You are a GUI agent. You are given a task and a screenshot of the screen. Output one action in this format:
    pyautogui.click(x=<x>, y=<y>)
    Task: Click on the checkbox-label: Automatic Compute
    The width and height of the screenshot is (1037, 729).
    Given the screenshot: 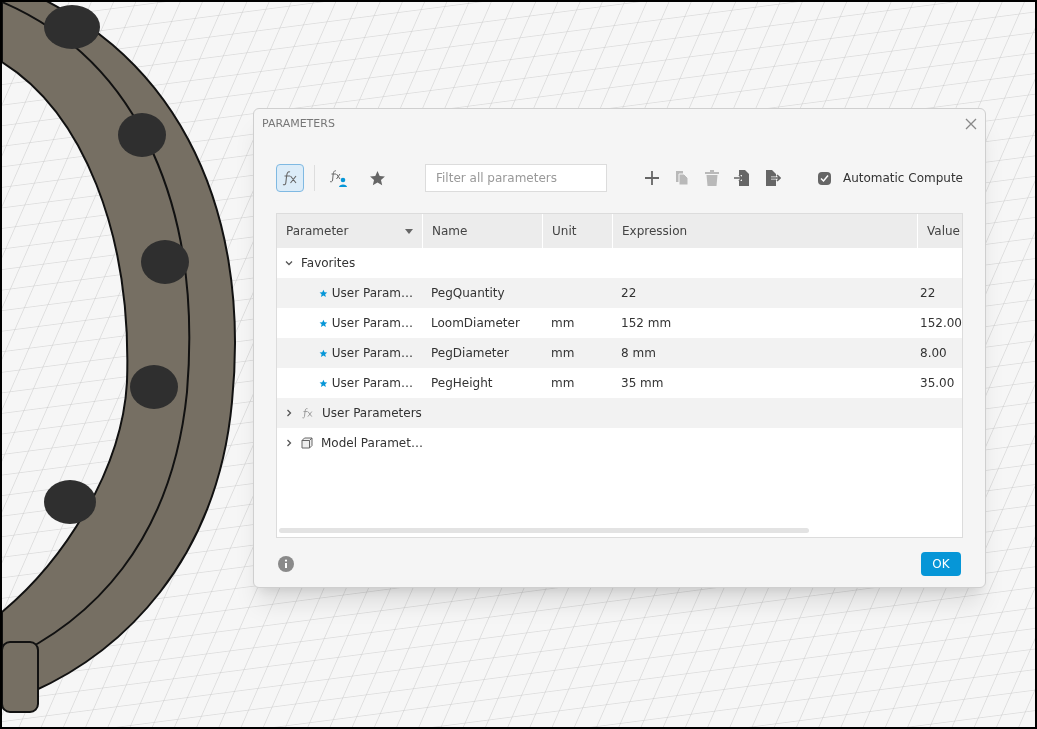 What is the action you would take?
    pyautogui.click(x=902, y=178)
    